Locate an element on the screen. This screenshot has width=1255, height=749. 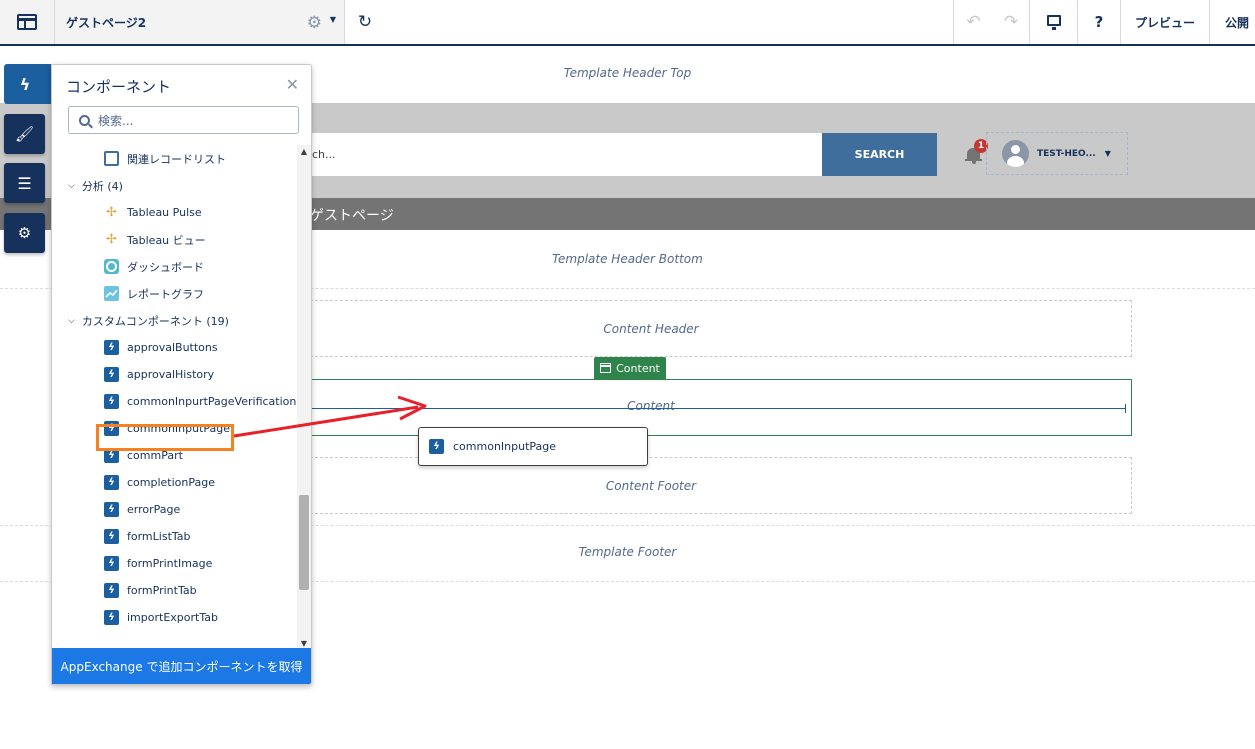
refresh-icon: ↻ is located at coordinates (365, 22).